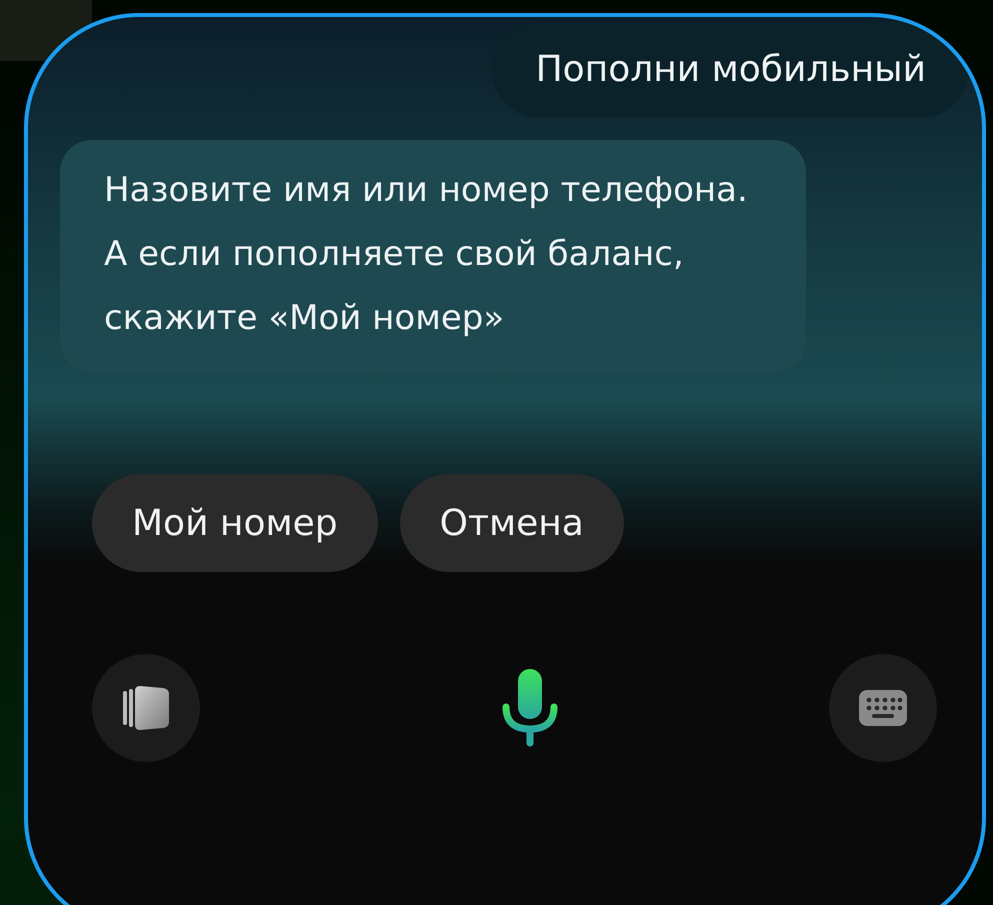 This screenshot has width=993, height=905. I want to click on keyboard-icon, so click(883, 708).